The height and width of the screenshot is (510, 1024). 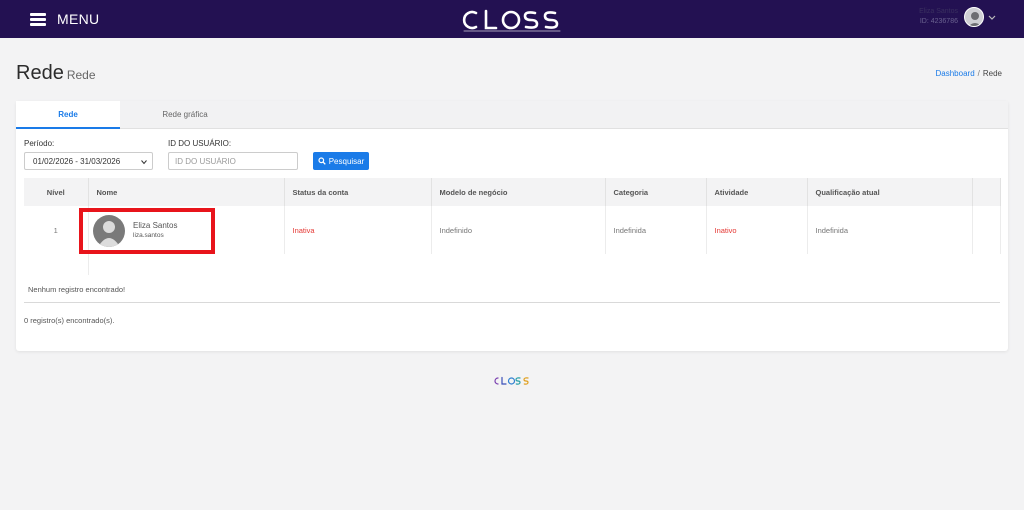 I want to click on page-title: Rede Rede, so click(x=56, y=73).